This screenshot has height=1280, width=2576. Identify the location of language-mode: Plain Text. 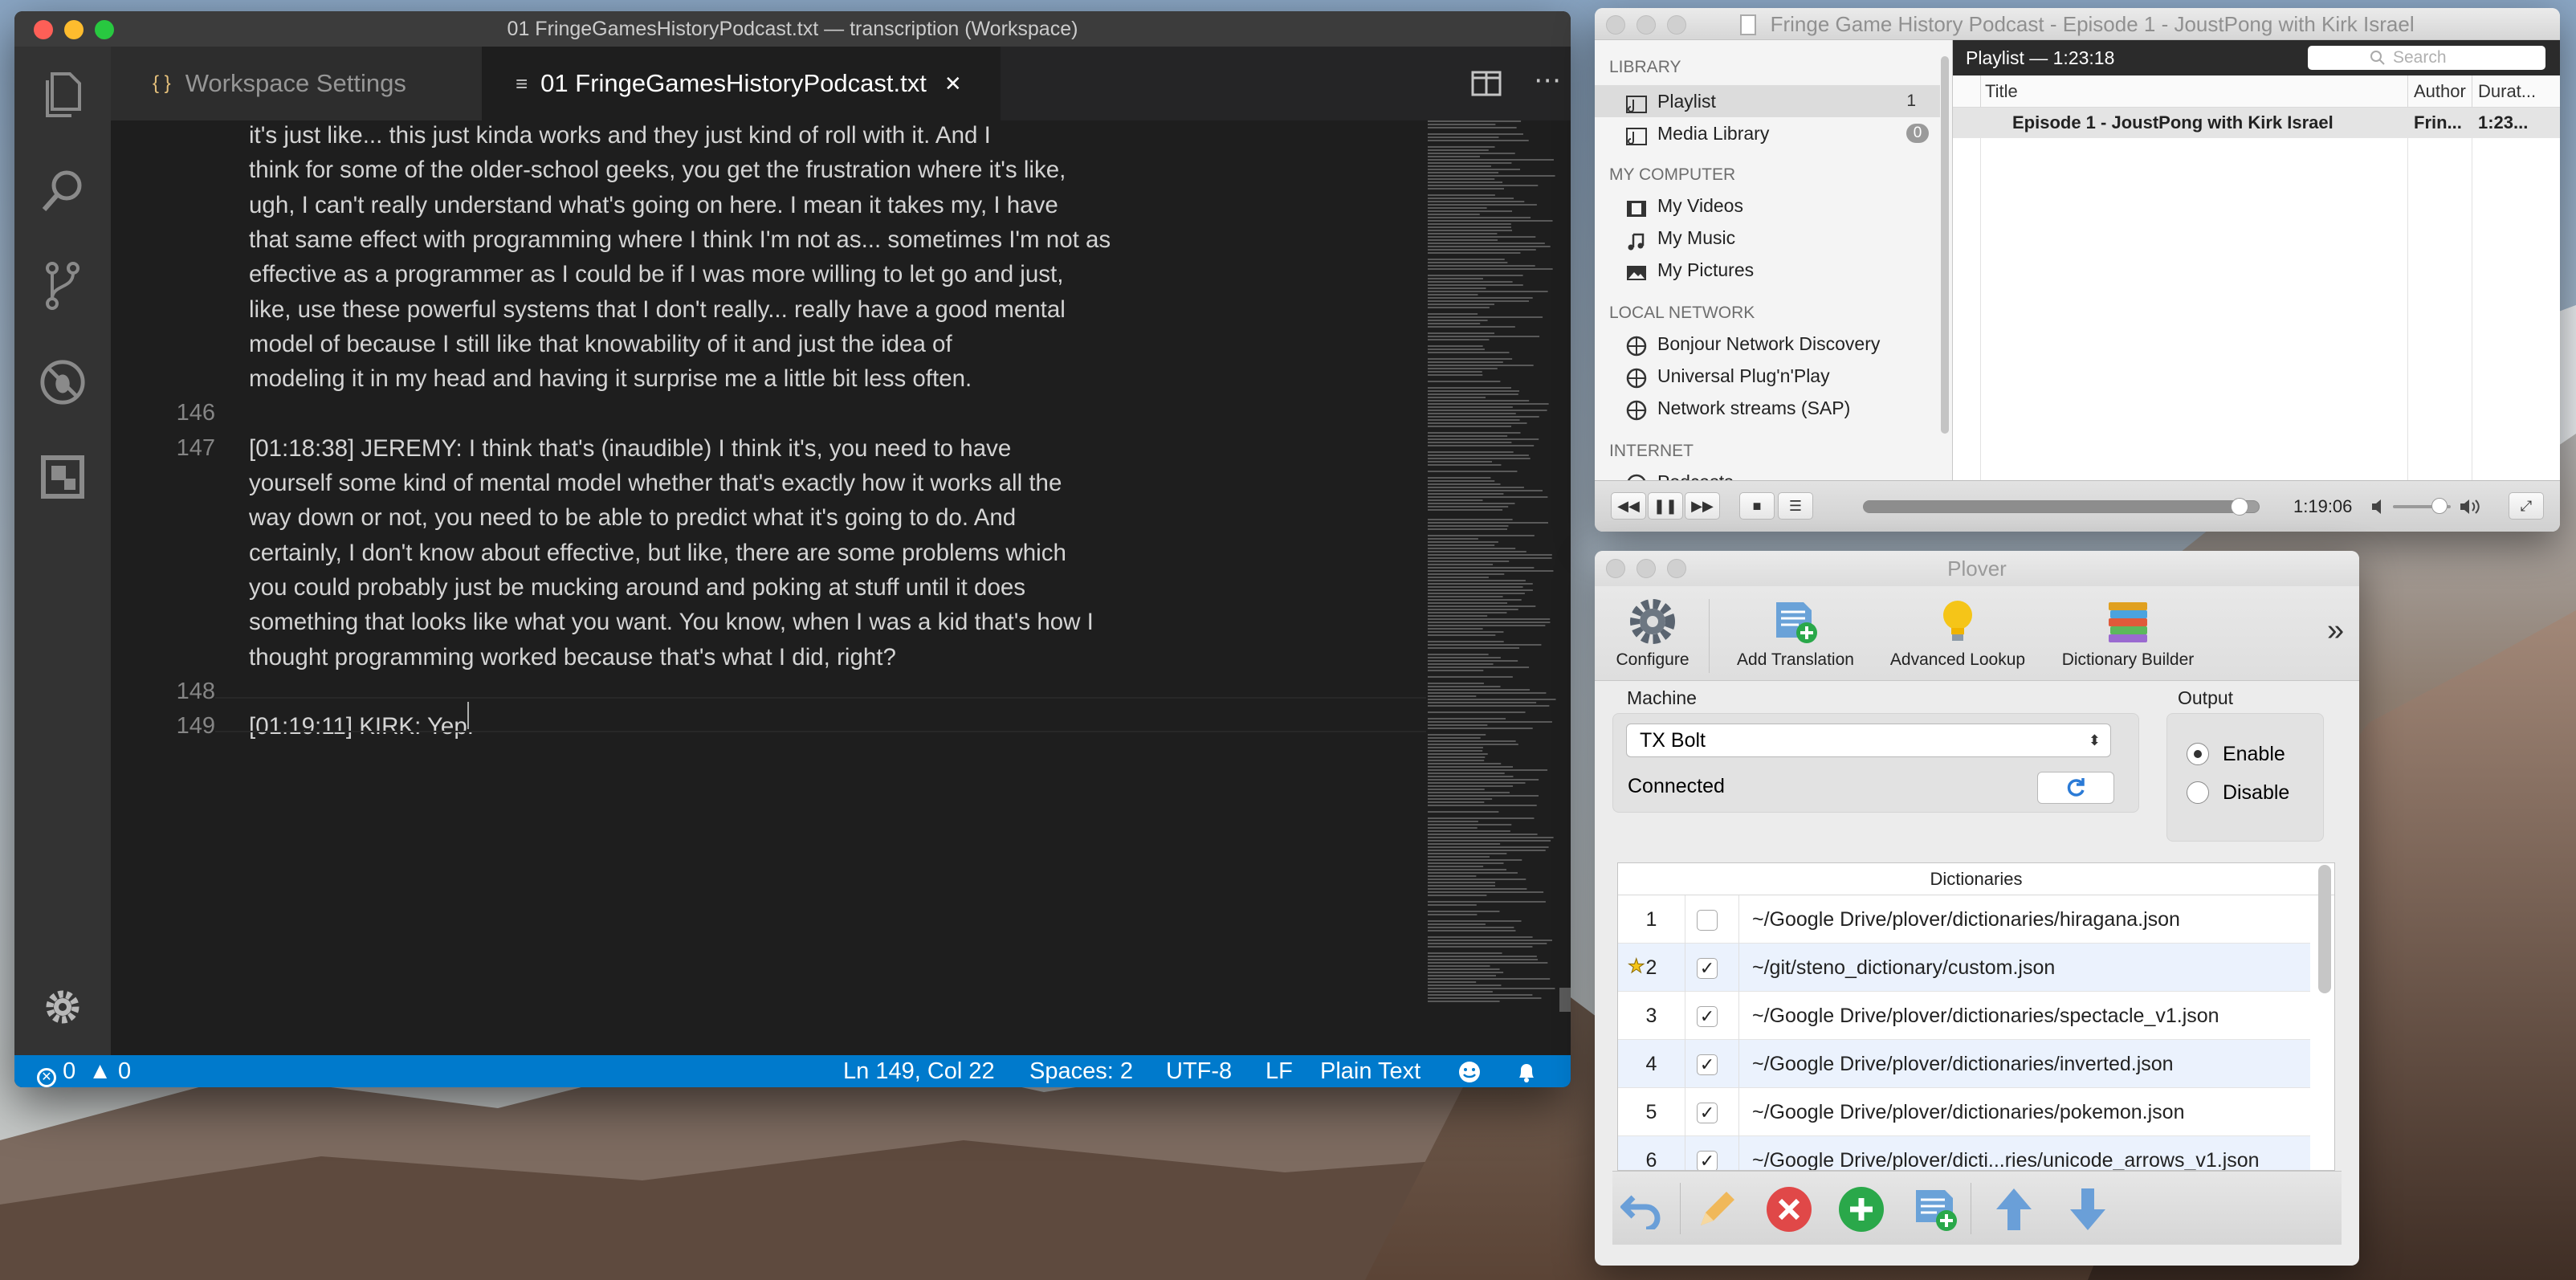
(1370, 1071).